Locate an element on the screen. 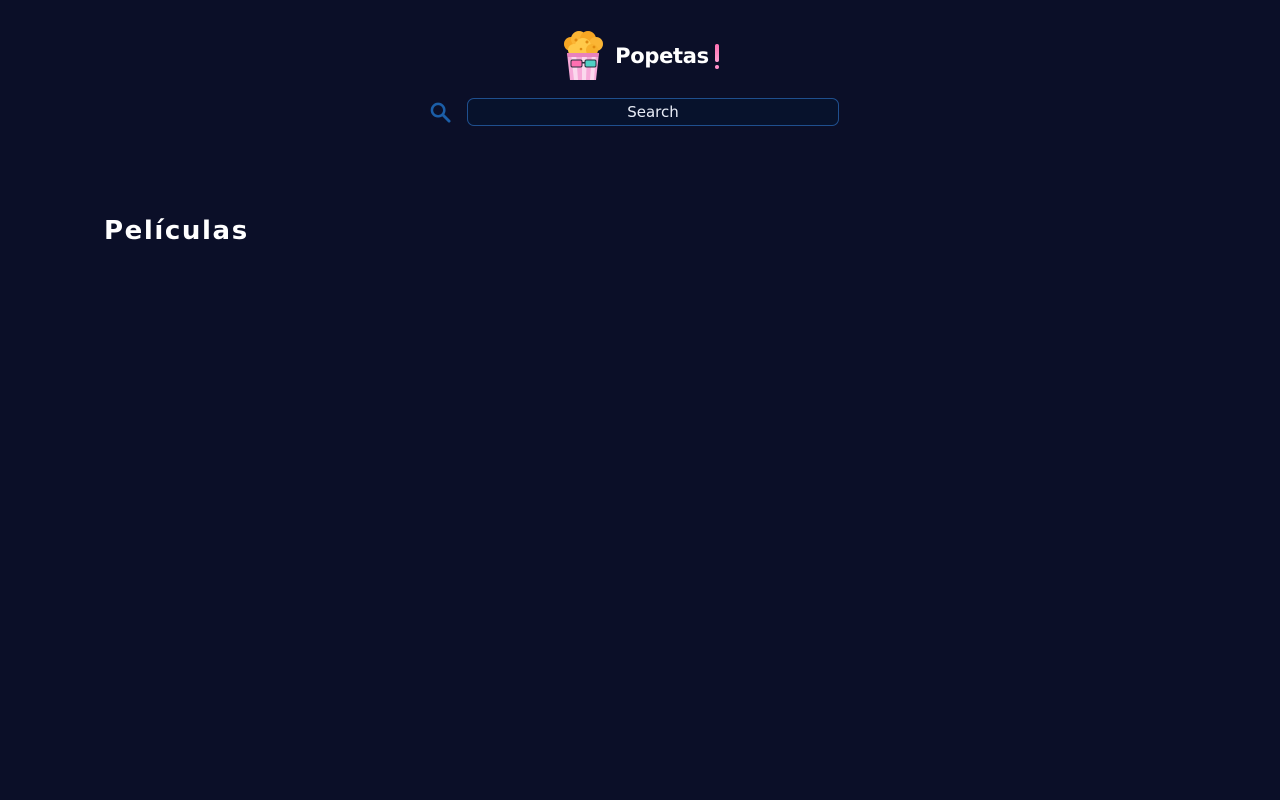 The height and width of the screenshot is (800, 1280). brand-name-text: Popetas is located at coordinates (662, 56).